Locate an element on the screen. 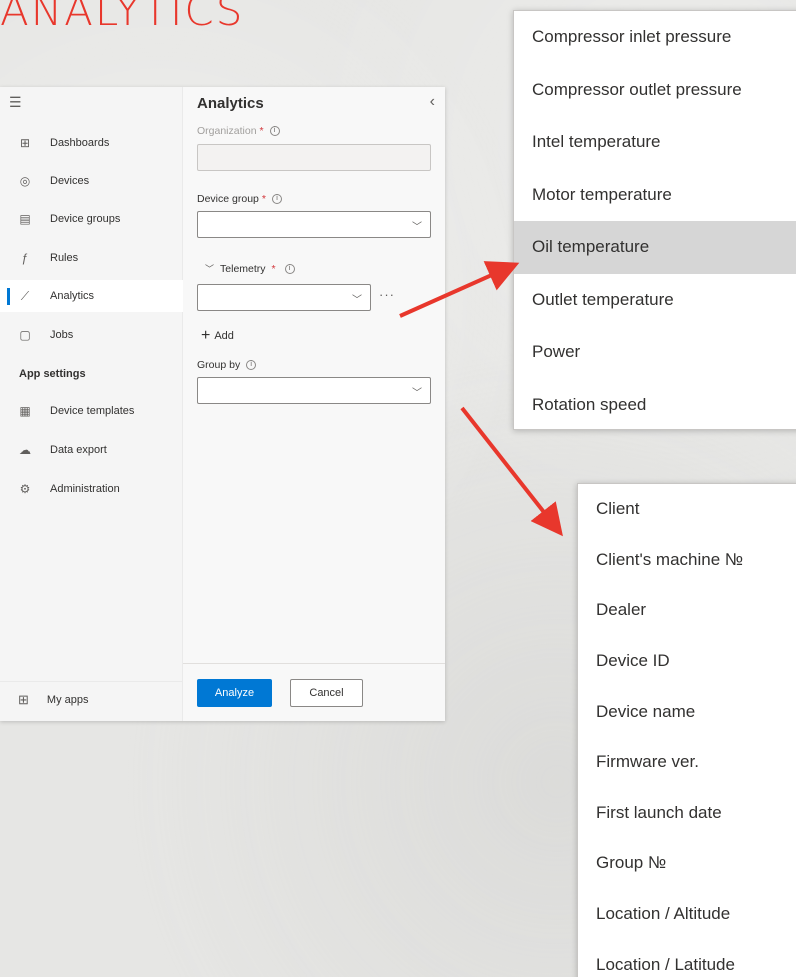  administration-icon: ⚙ is located at coordinates (25, 489).